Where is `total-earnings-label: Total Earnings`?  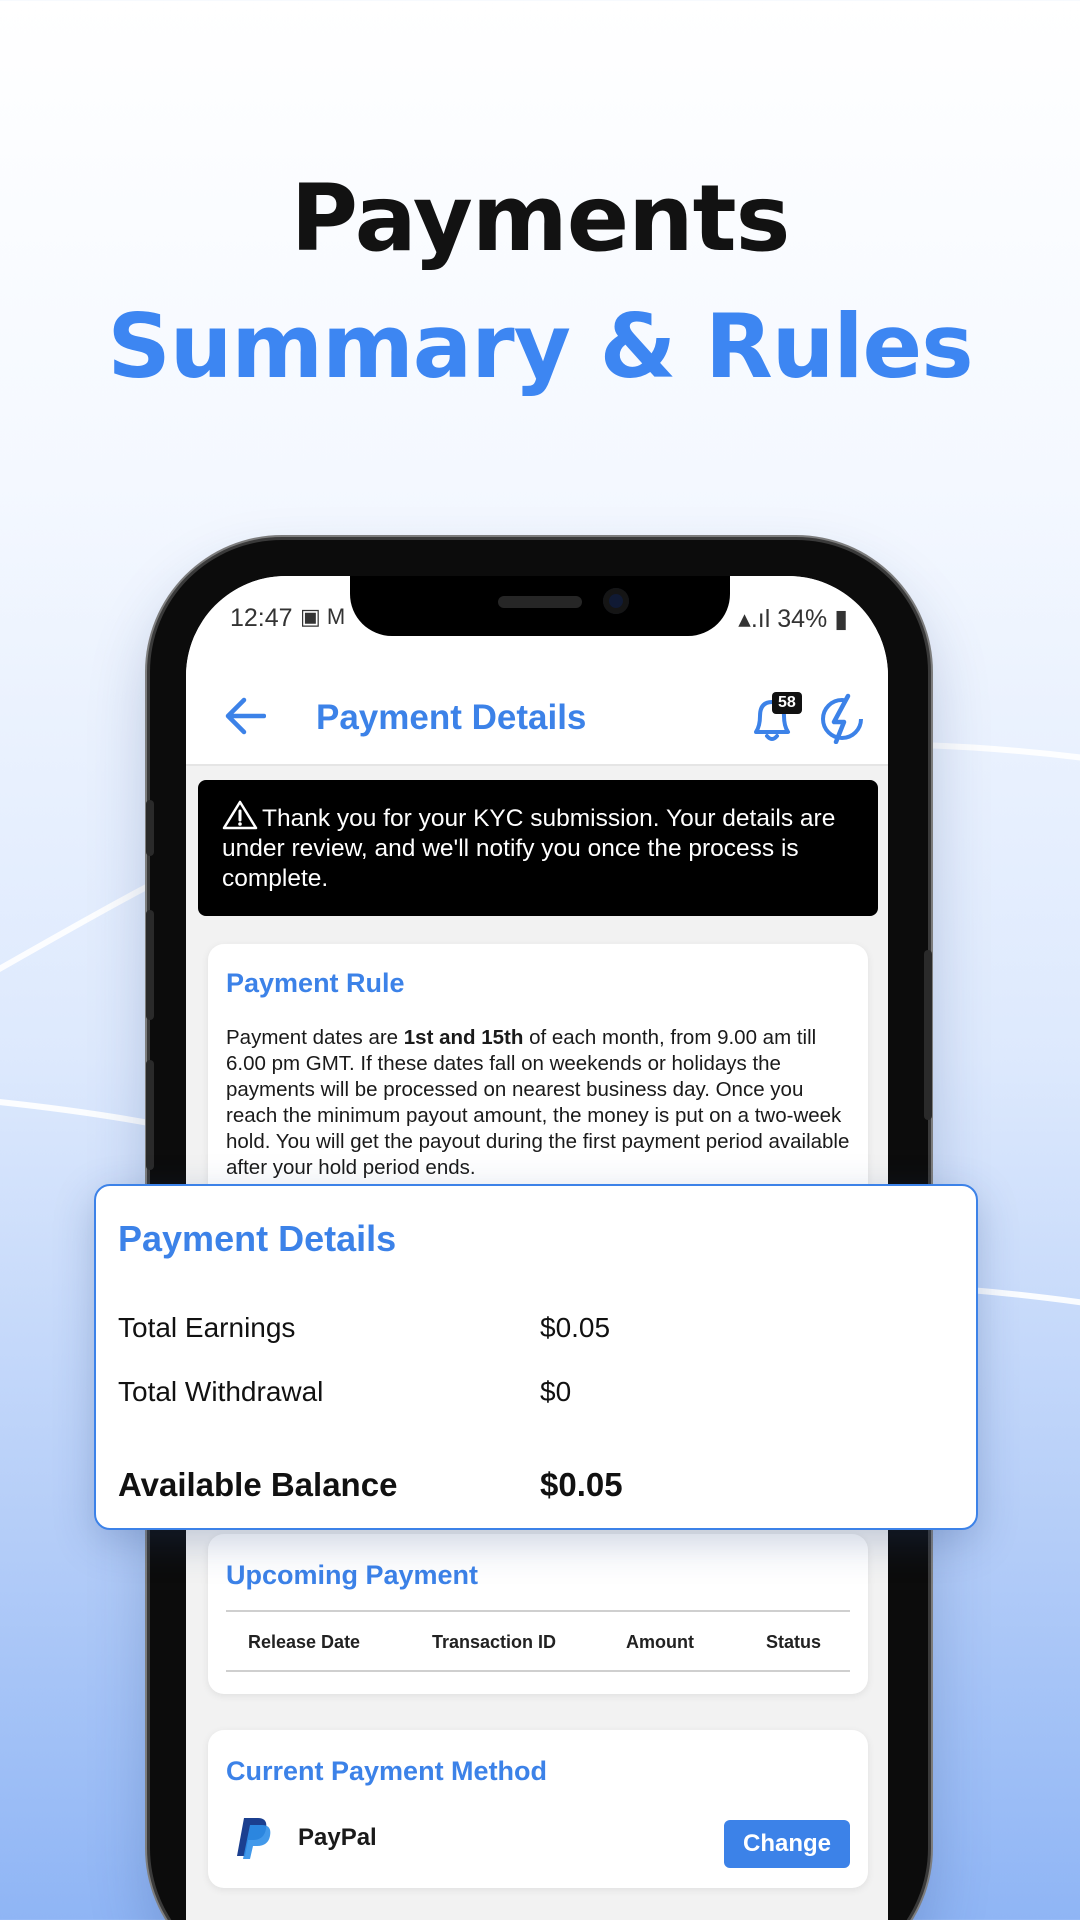 total-earnings-label: Total Earnings is located at coordinates (207, 1327).